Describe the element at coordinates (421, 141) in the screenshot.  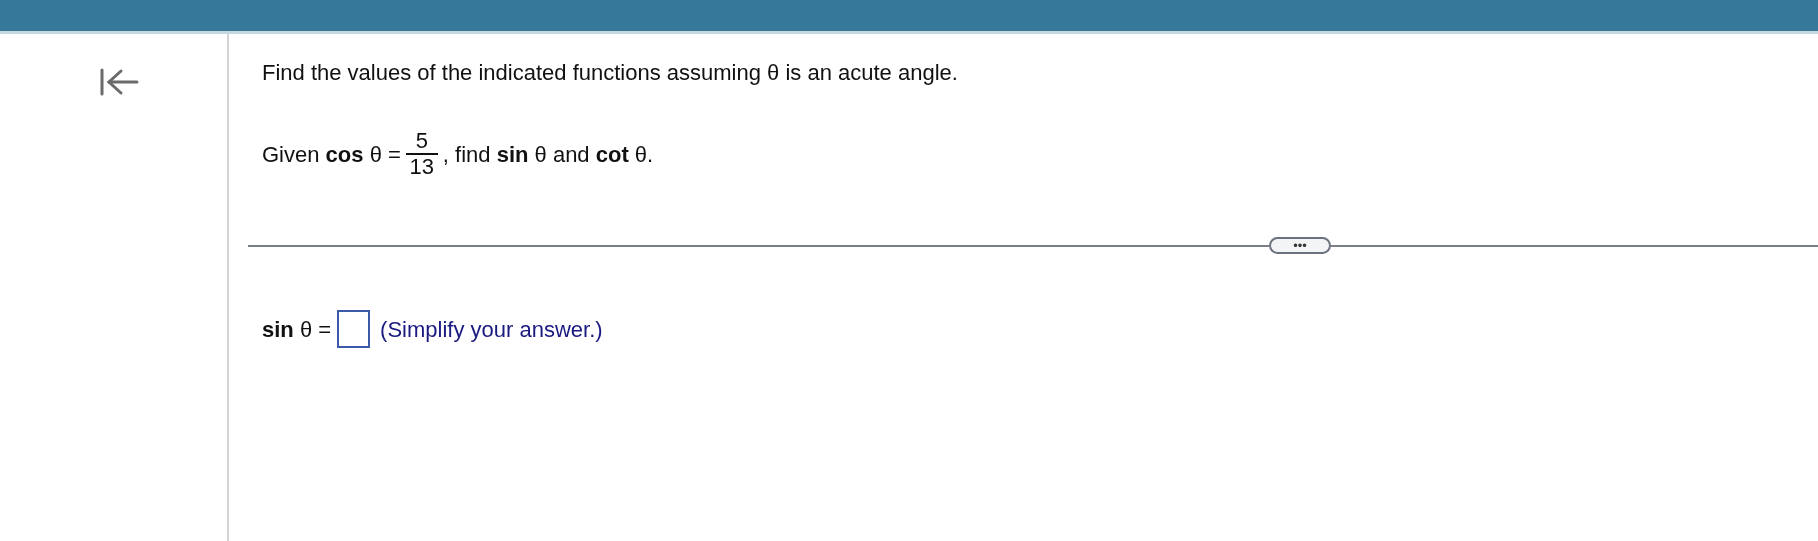
I see `fraction-numerator: 5` at that location.